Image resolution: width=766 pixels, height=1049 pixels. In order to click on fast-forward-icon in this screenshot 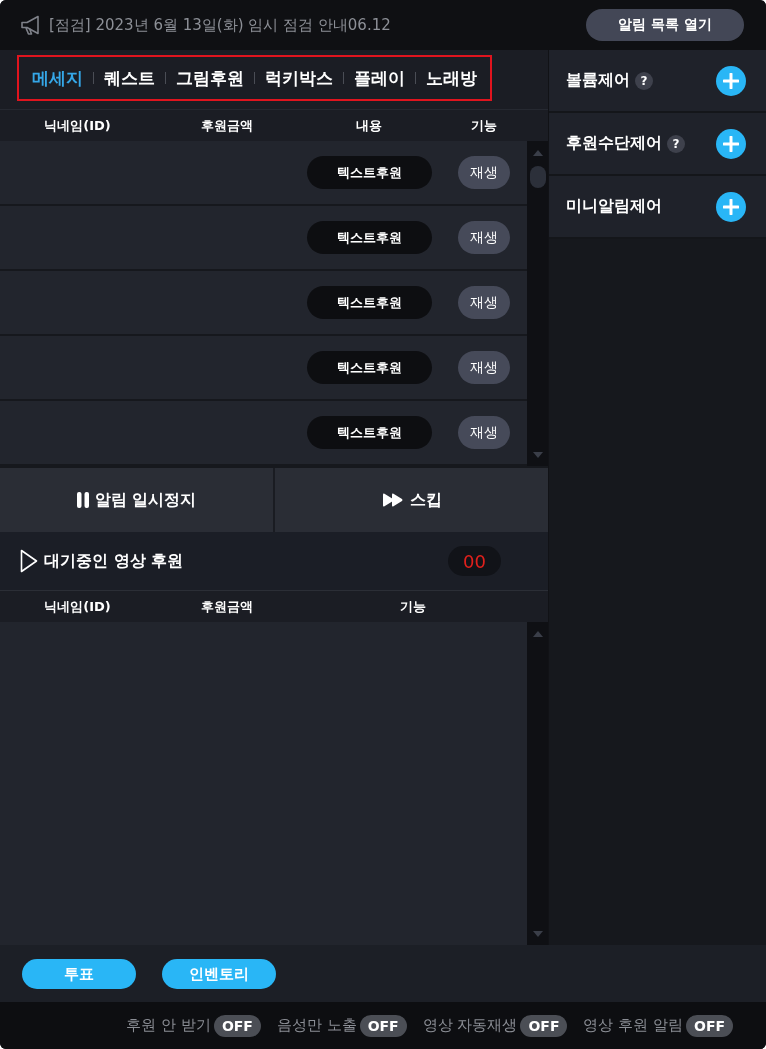, I will do `click(392, 500)`.